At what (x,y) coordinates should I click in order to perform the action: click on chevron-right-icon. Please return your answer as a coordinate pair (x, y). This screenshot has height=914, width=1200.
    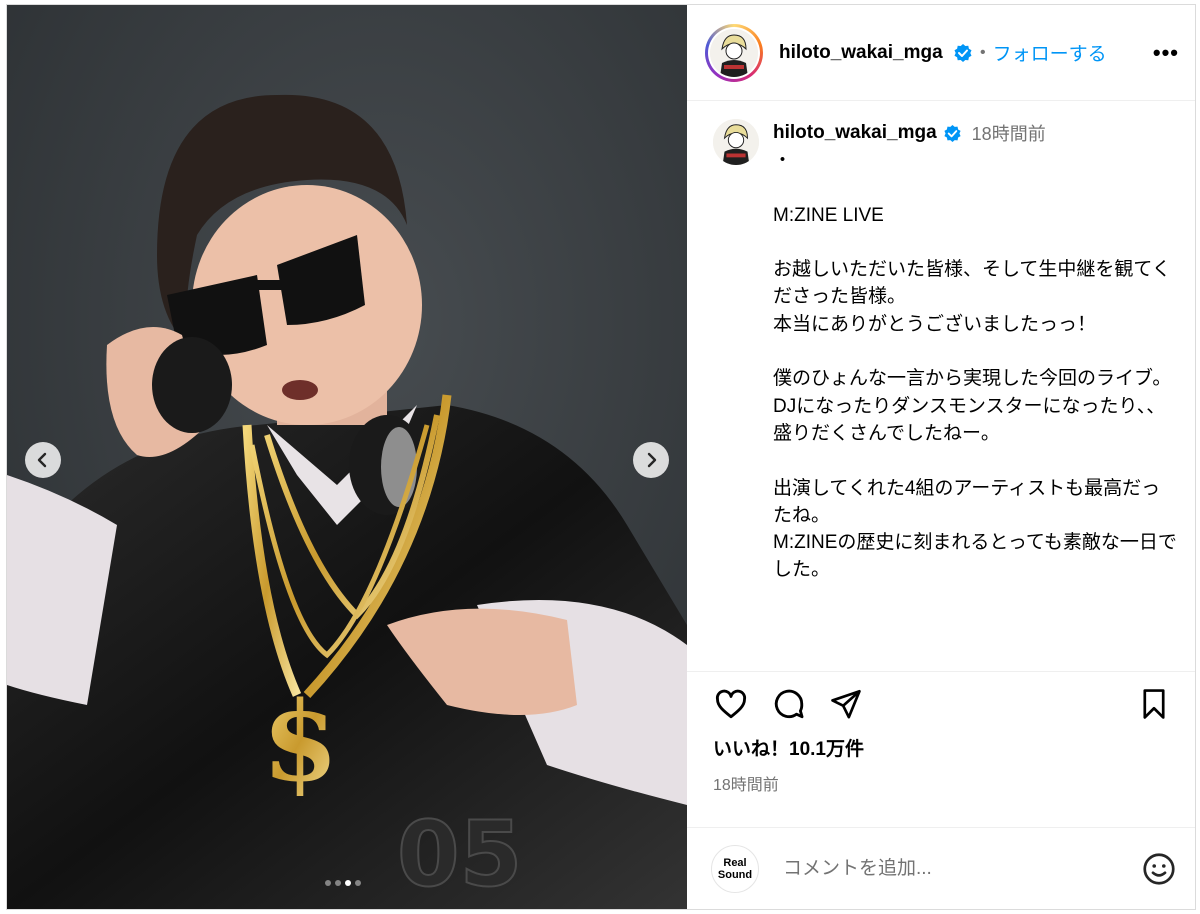
    Looking at the image, I should click on (652, 460).